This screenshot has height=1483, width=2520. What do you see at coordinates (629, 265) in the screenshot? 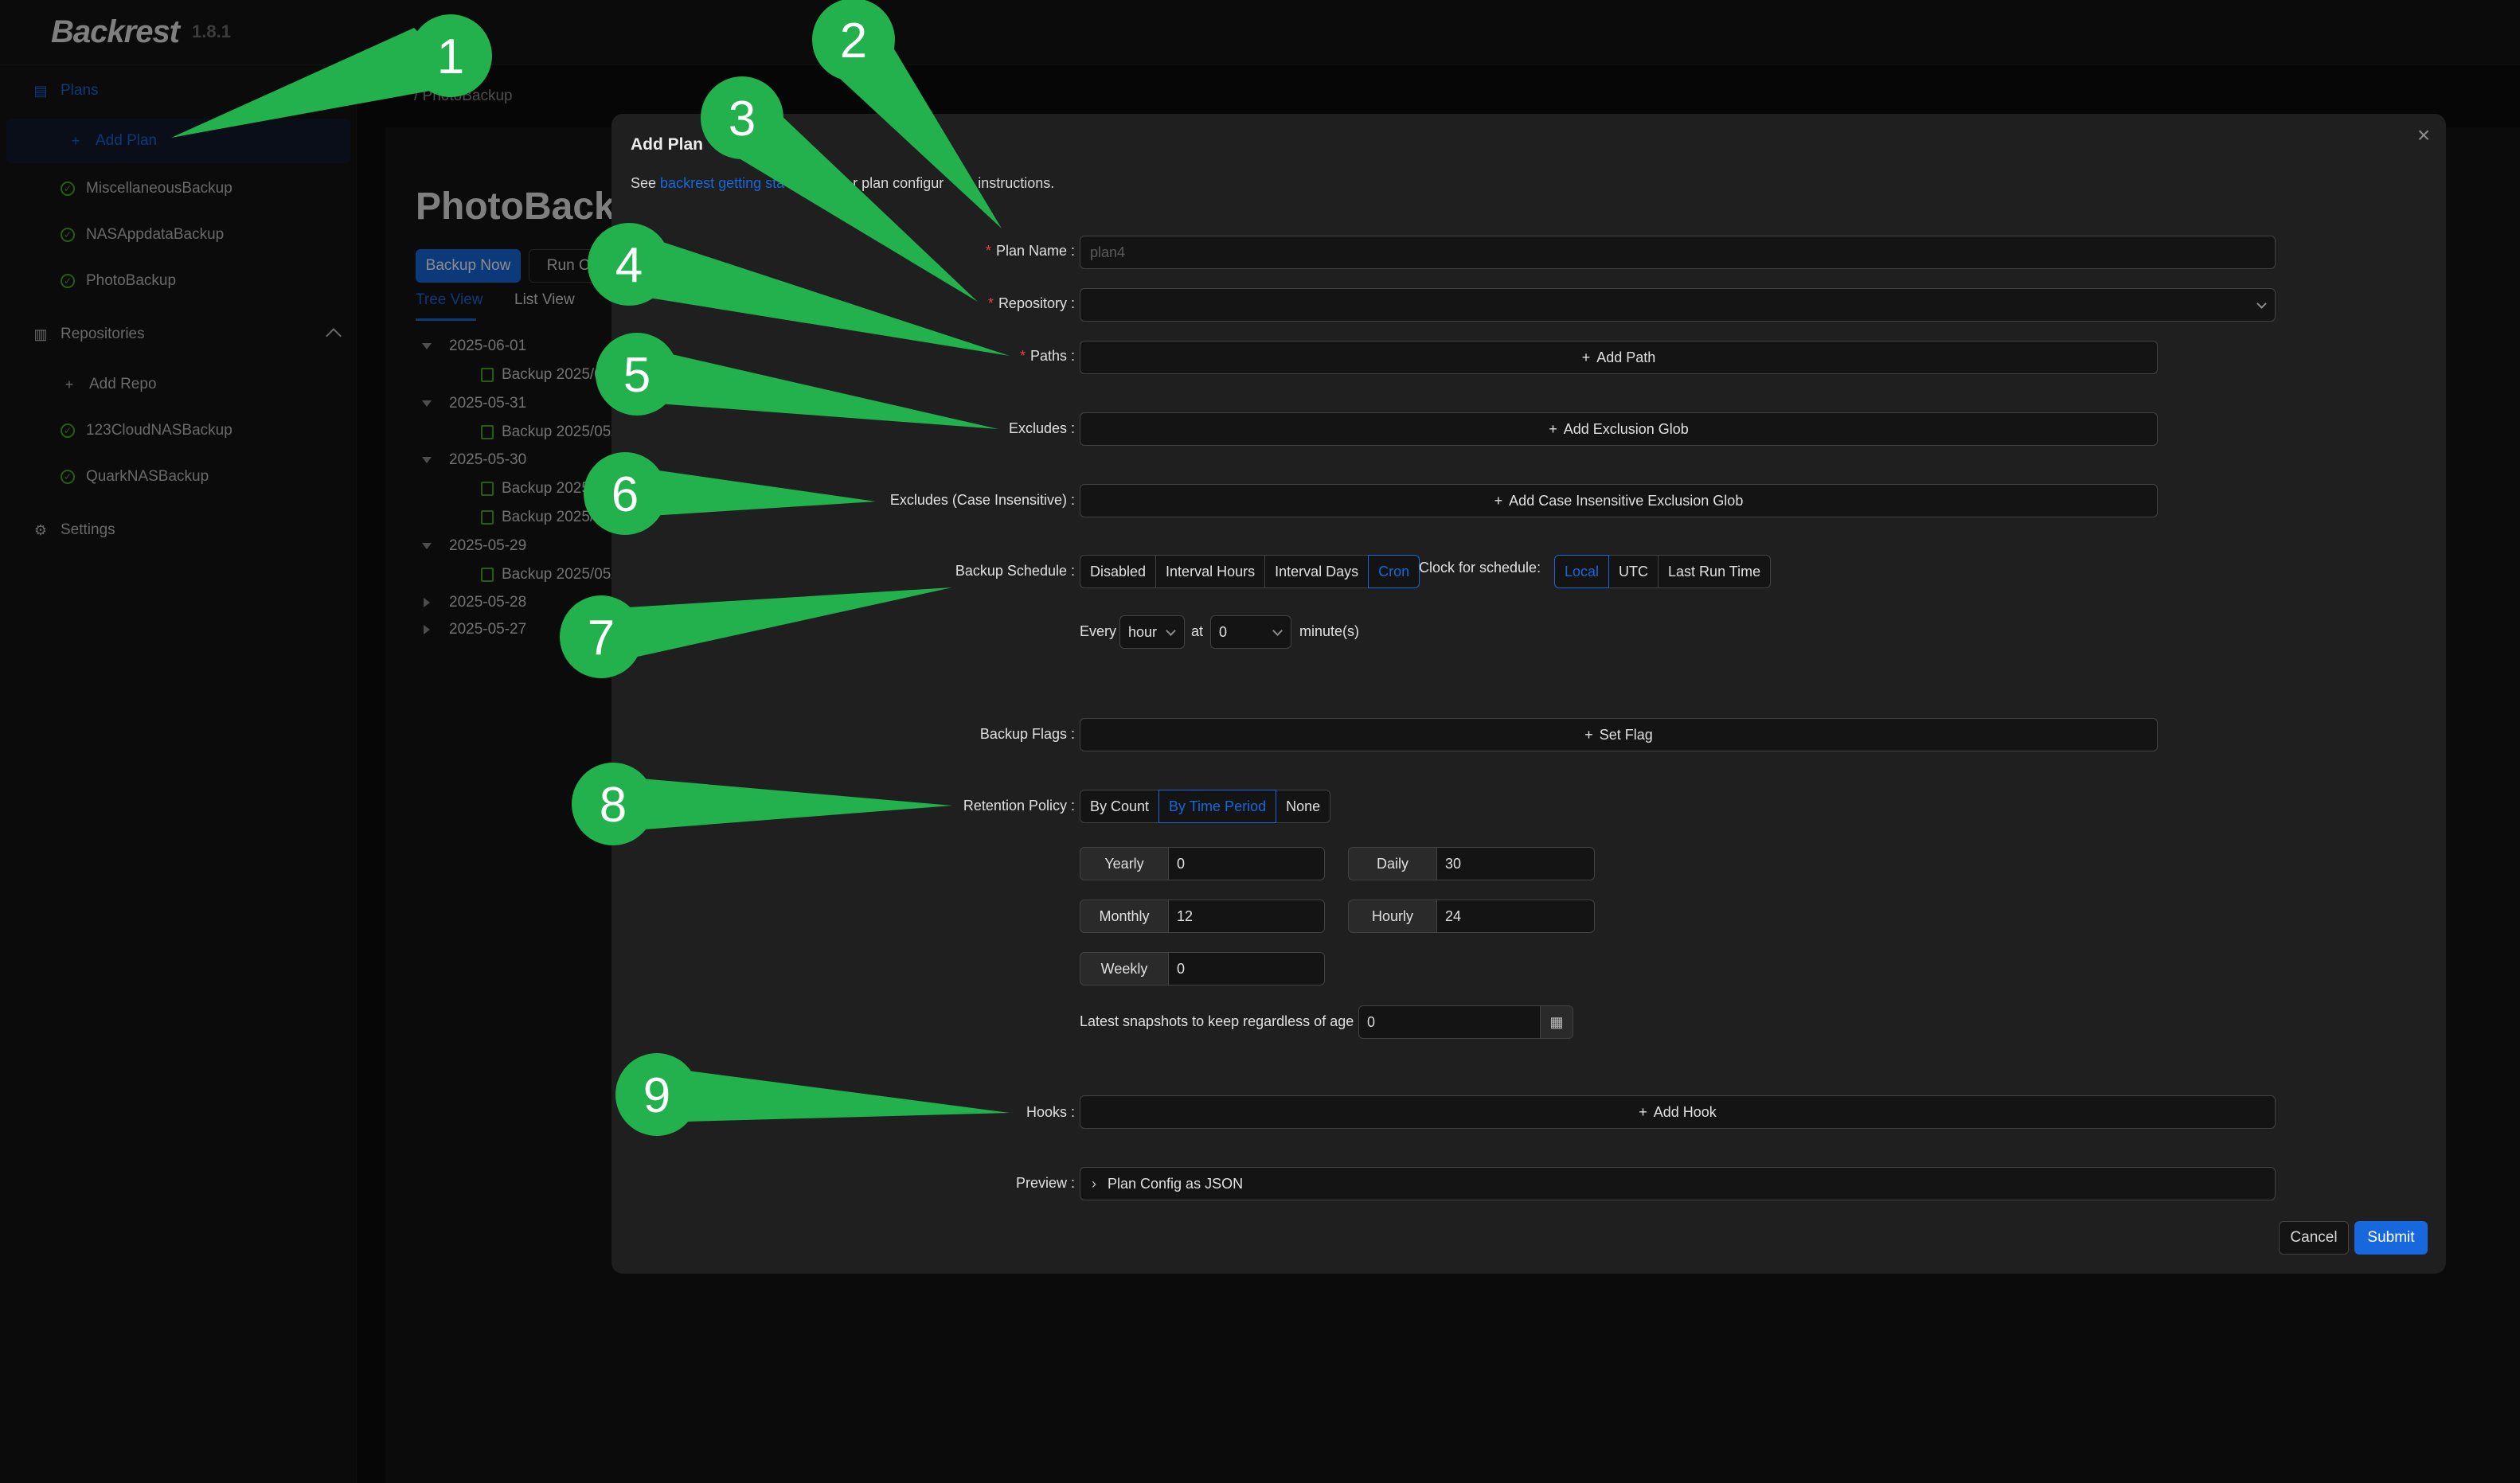
I see `callout-number: 4` at bounding box center [629, 265].